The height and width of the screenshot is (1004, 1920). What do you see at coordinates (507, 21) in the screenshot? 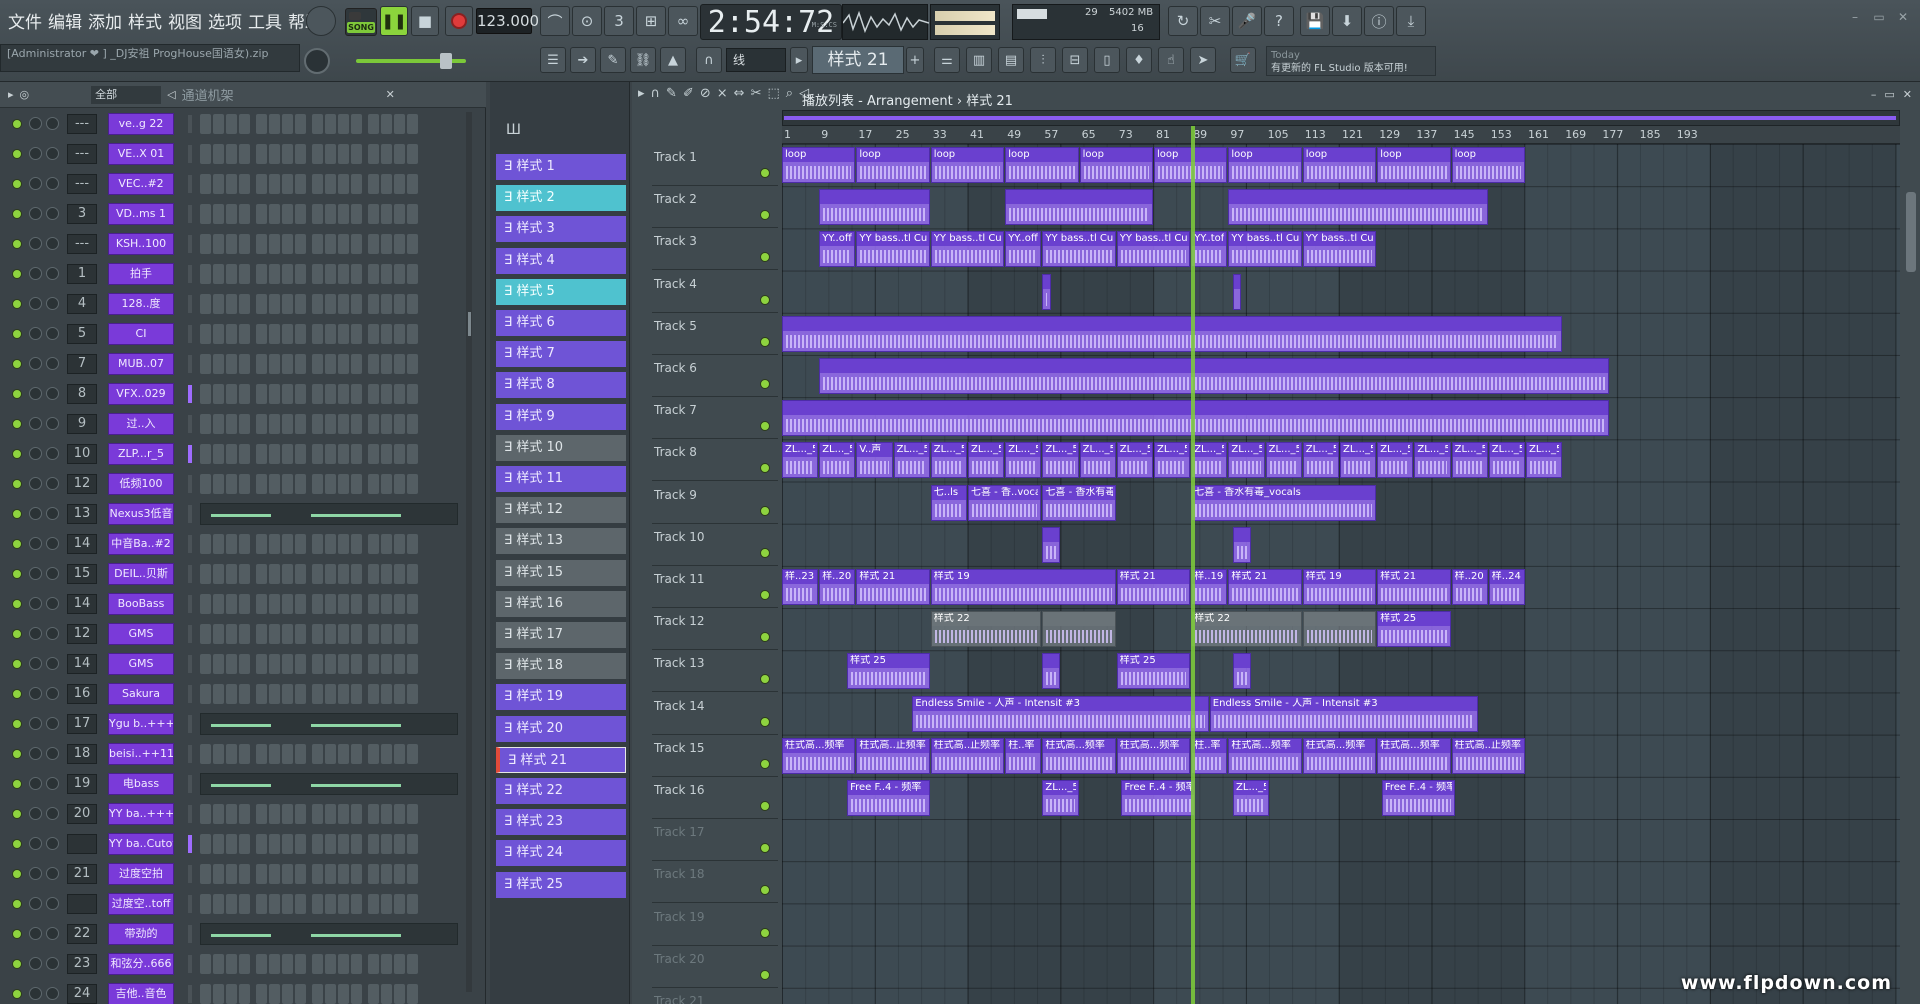
I see `tempo-display: 123.000` at bounding box center [507, 21].